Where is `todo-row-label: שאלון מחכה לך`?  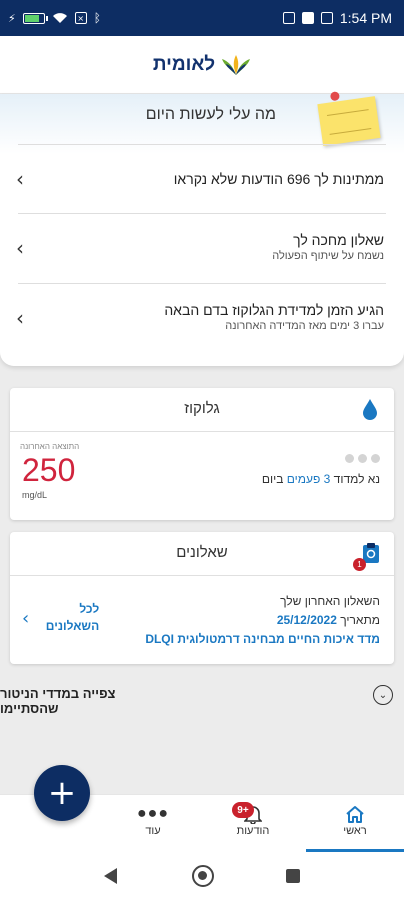
todo-row-label: שאלון מחכה לך is located at coordinates (338, 240).